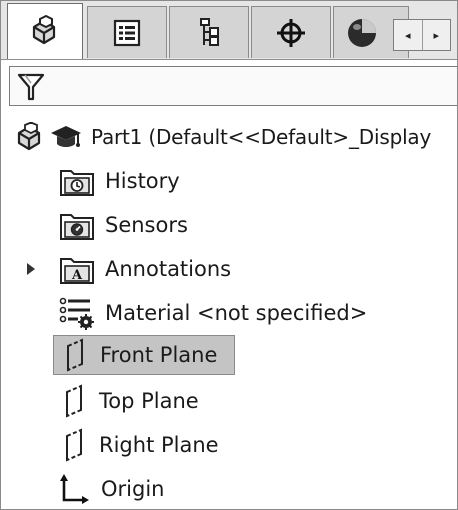 The width and height of the screenshot is (458, 510). I want to click on tree-item-annotations: A Annotations, so click(145, 269).